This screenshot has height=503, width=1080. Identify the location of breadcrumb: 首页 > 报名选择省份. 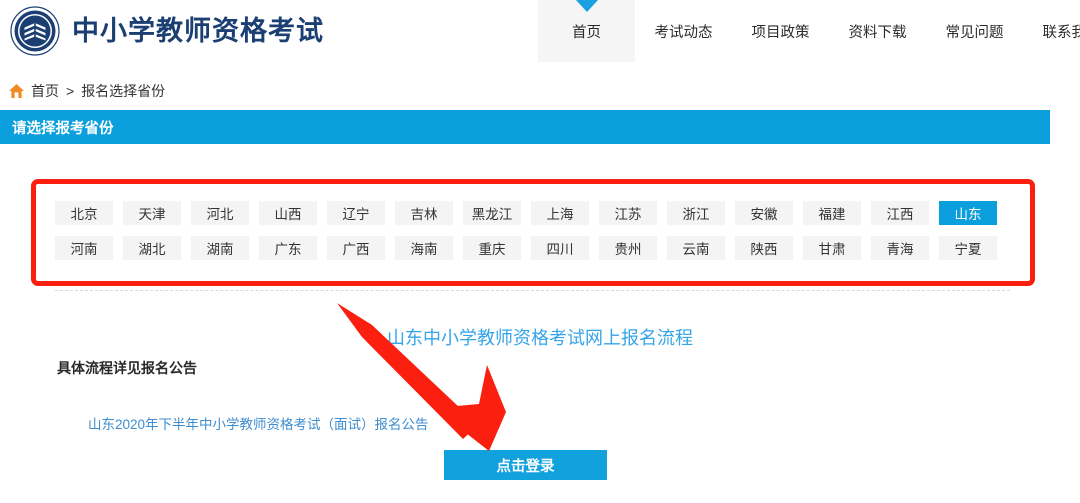
(86, 91).